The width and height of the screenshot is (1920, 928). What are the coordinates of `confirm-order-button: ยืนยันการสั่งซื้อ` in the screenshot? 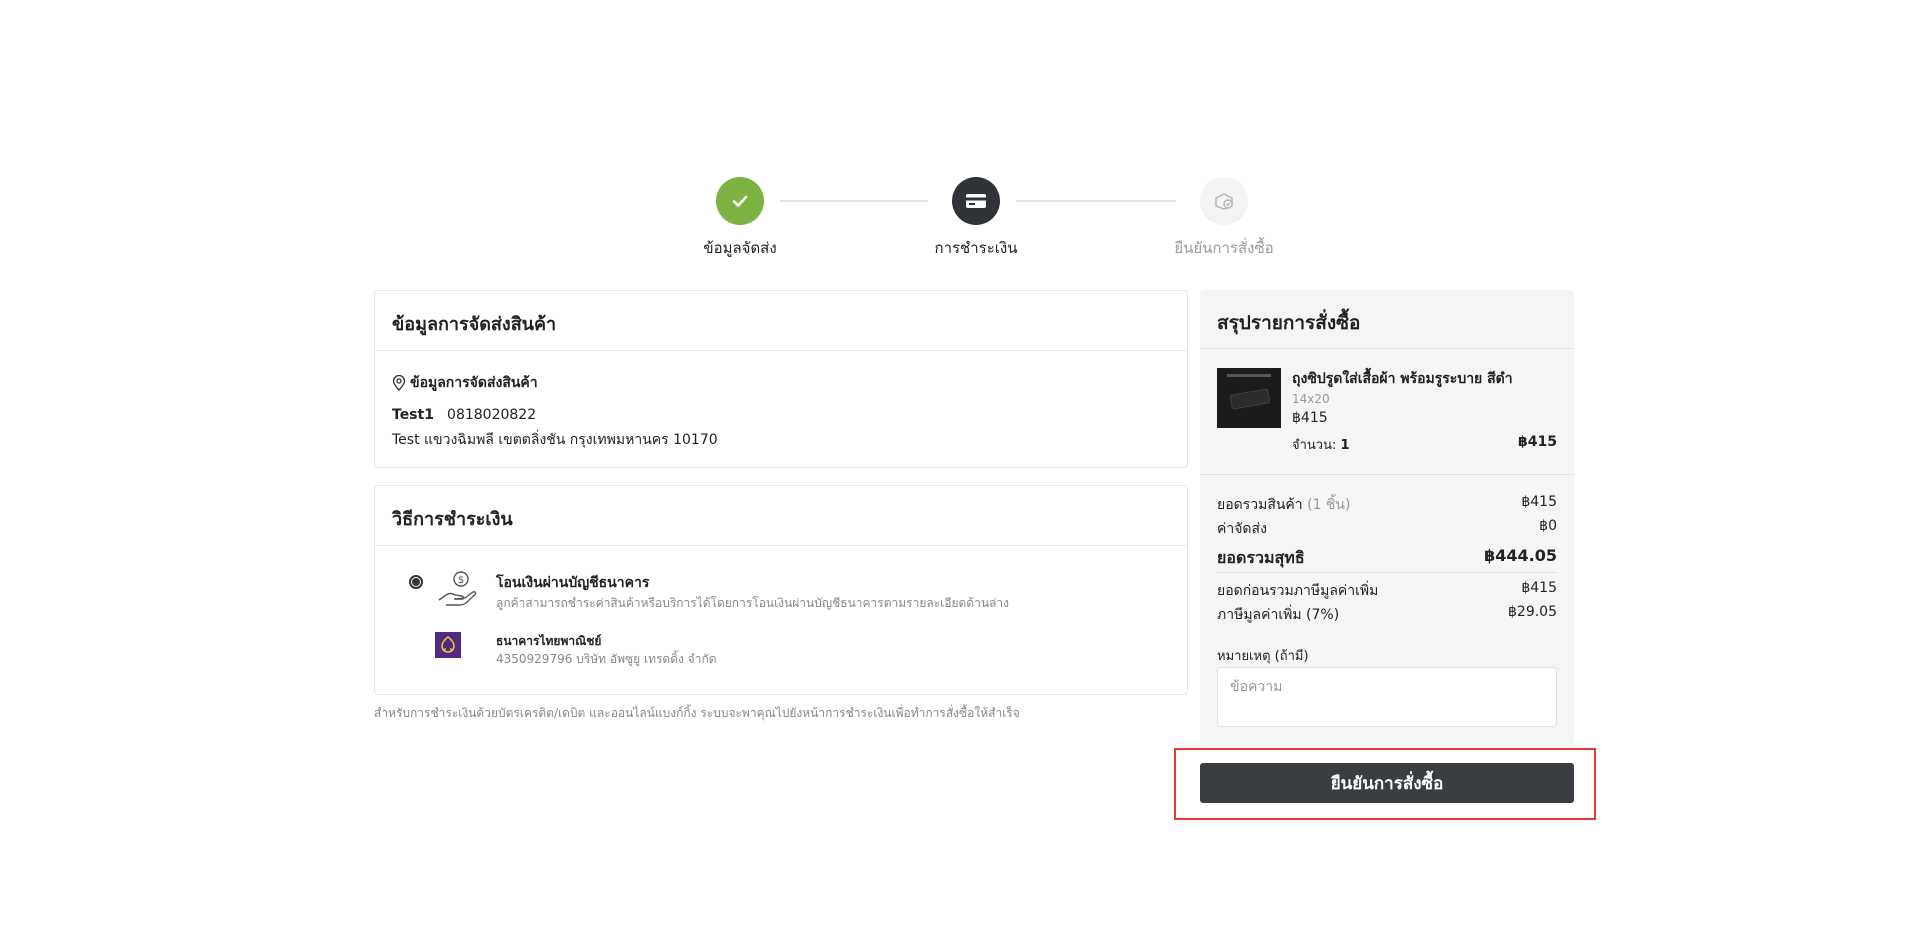 It's located at (1387, 783).